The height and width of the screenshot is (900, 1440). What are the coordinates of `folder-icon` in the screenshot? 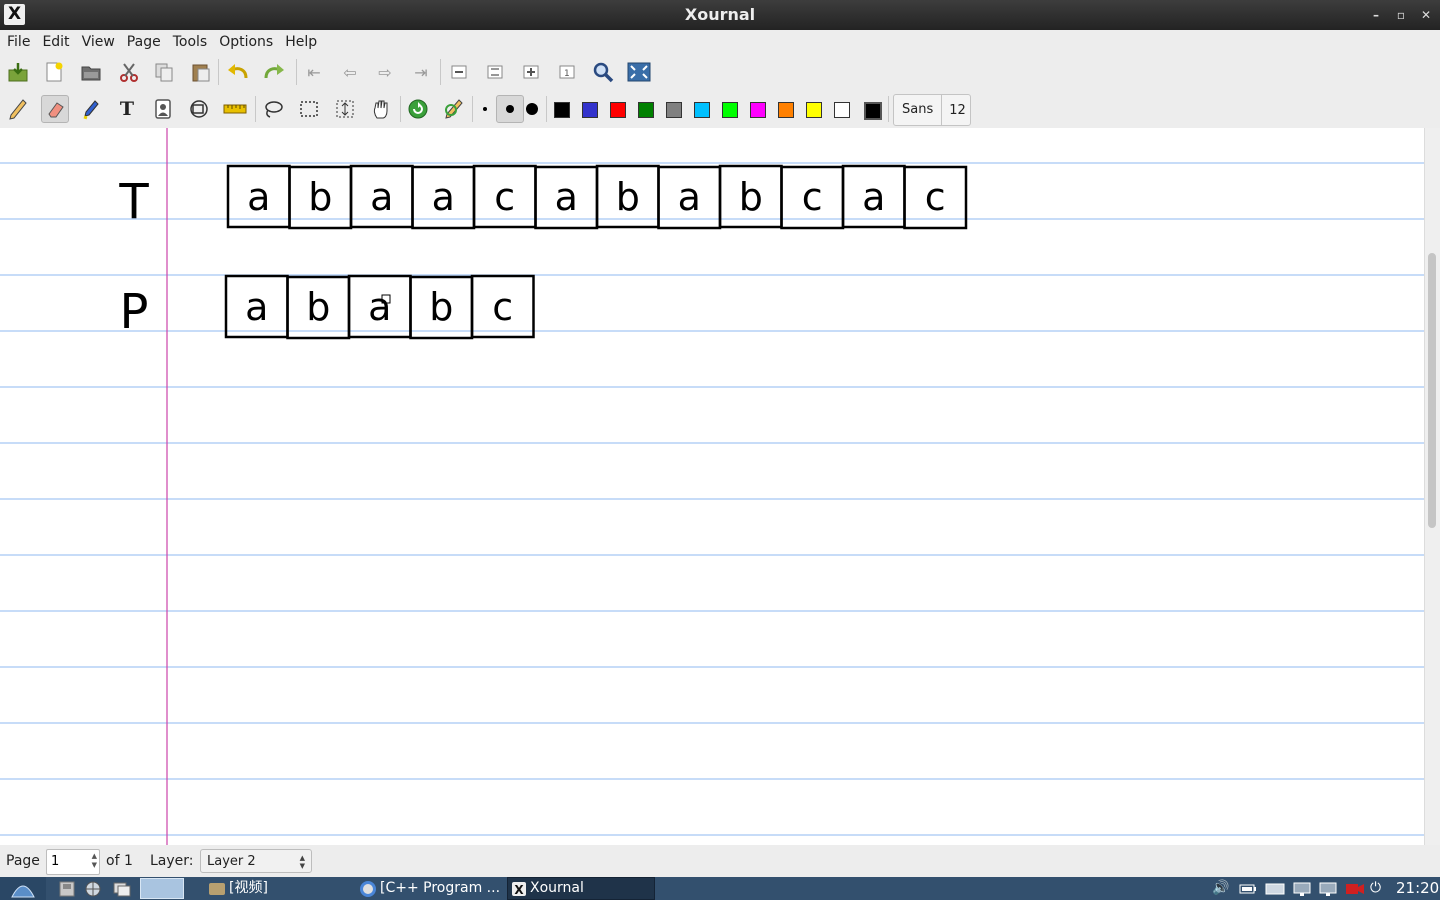 It's located at (217, 888).